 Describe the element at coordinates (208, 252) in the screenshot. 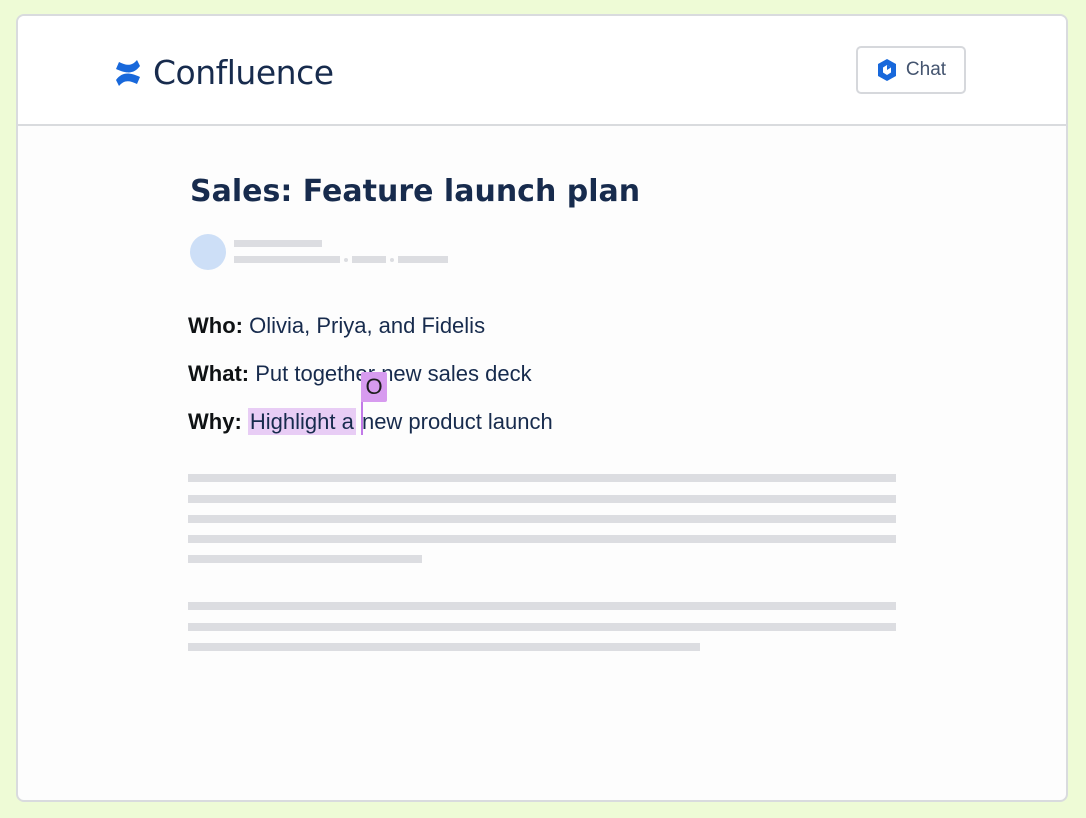

I see `author-avatar` at that location.